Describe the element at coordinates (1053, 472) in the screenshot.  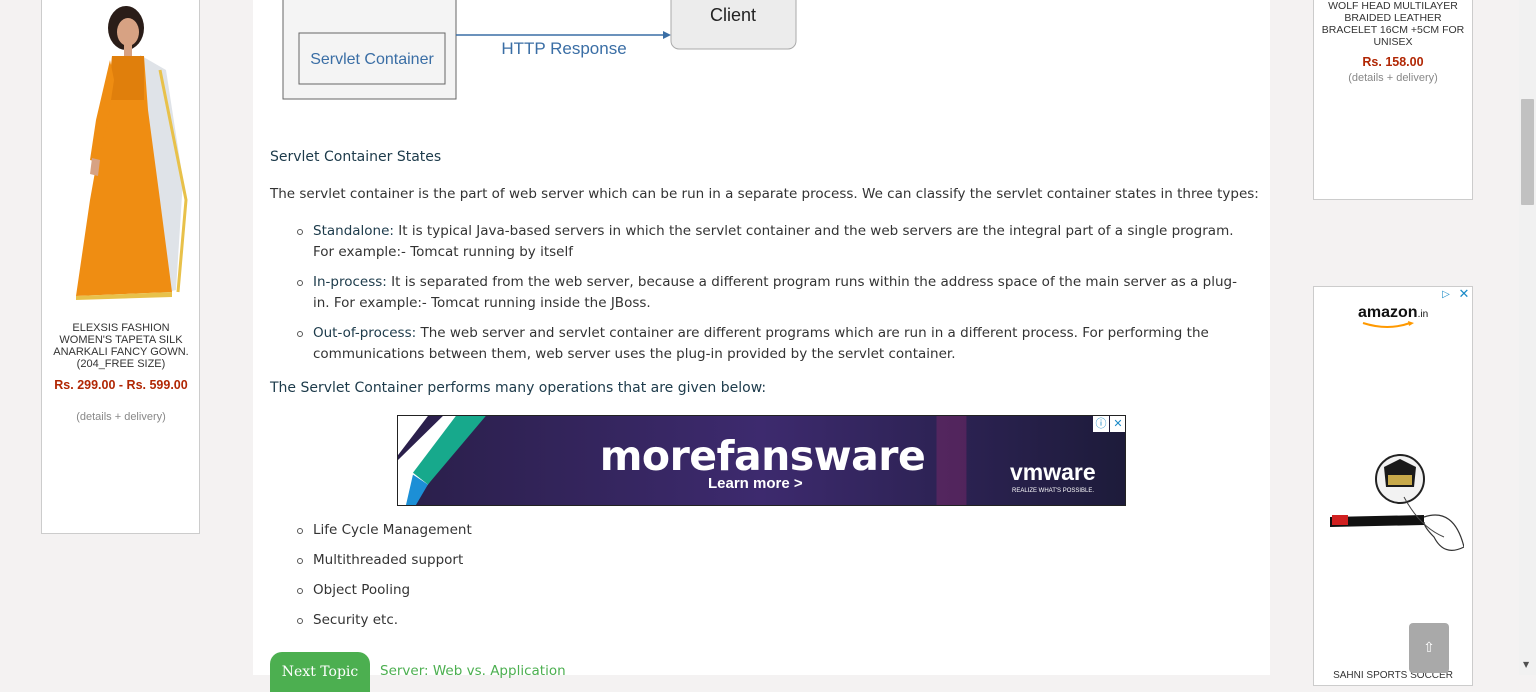
I see `vmware-logo: vmware` at that location.